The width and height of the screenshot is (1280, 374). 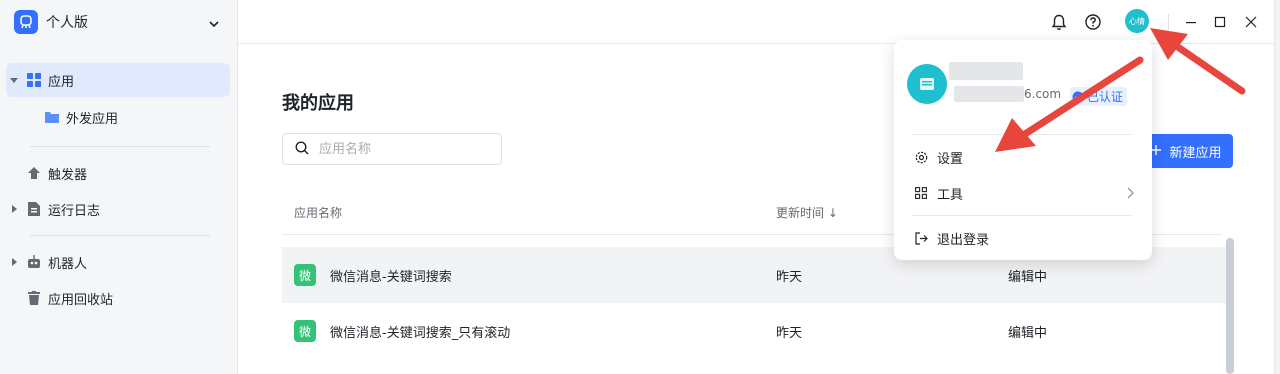 What do you see at coordinates (1024, 193) in the screenshot?
I see `menu-item-tools: 工具` at bounding box center [1024, 193].